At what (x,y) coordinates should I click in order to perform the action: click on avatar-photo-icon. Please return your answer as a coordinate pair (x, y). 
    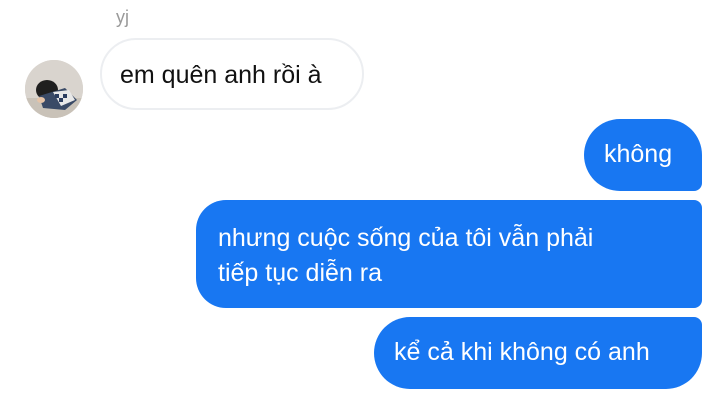
    Looking at the image, I should click on (54, 89).